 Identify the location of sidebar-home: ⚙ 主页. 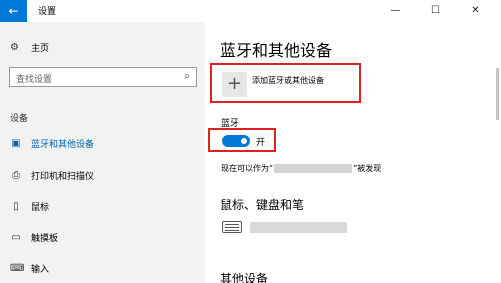
(29, 47).